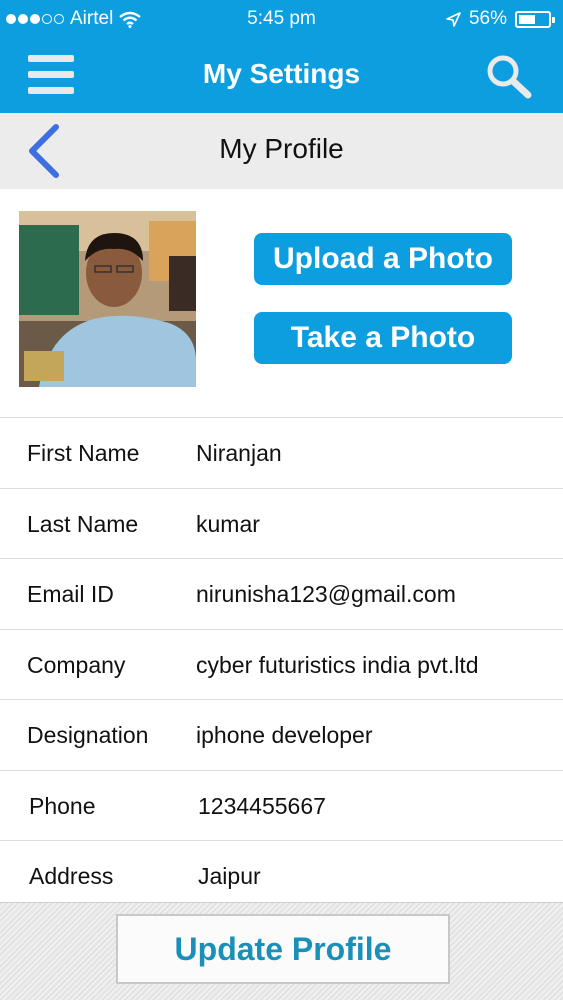 Image resolution: width=563 pixels, height=1000 pixels. I want to click on field-label: Address, so click(71, 876).